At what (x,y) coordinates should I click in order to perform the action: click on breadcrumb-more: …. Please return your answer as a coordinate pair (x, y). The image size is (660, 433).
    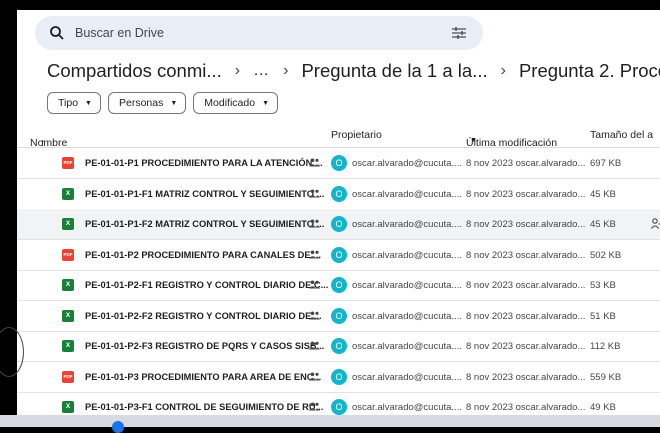
    Looking at the image, I should click on (261, 71).